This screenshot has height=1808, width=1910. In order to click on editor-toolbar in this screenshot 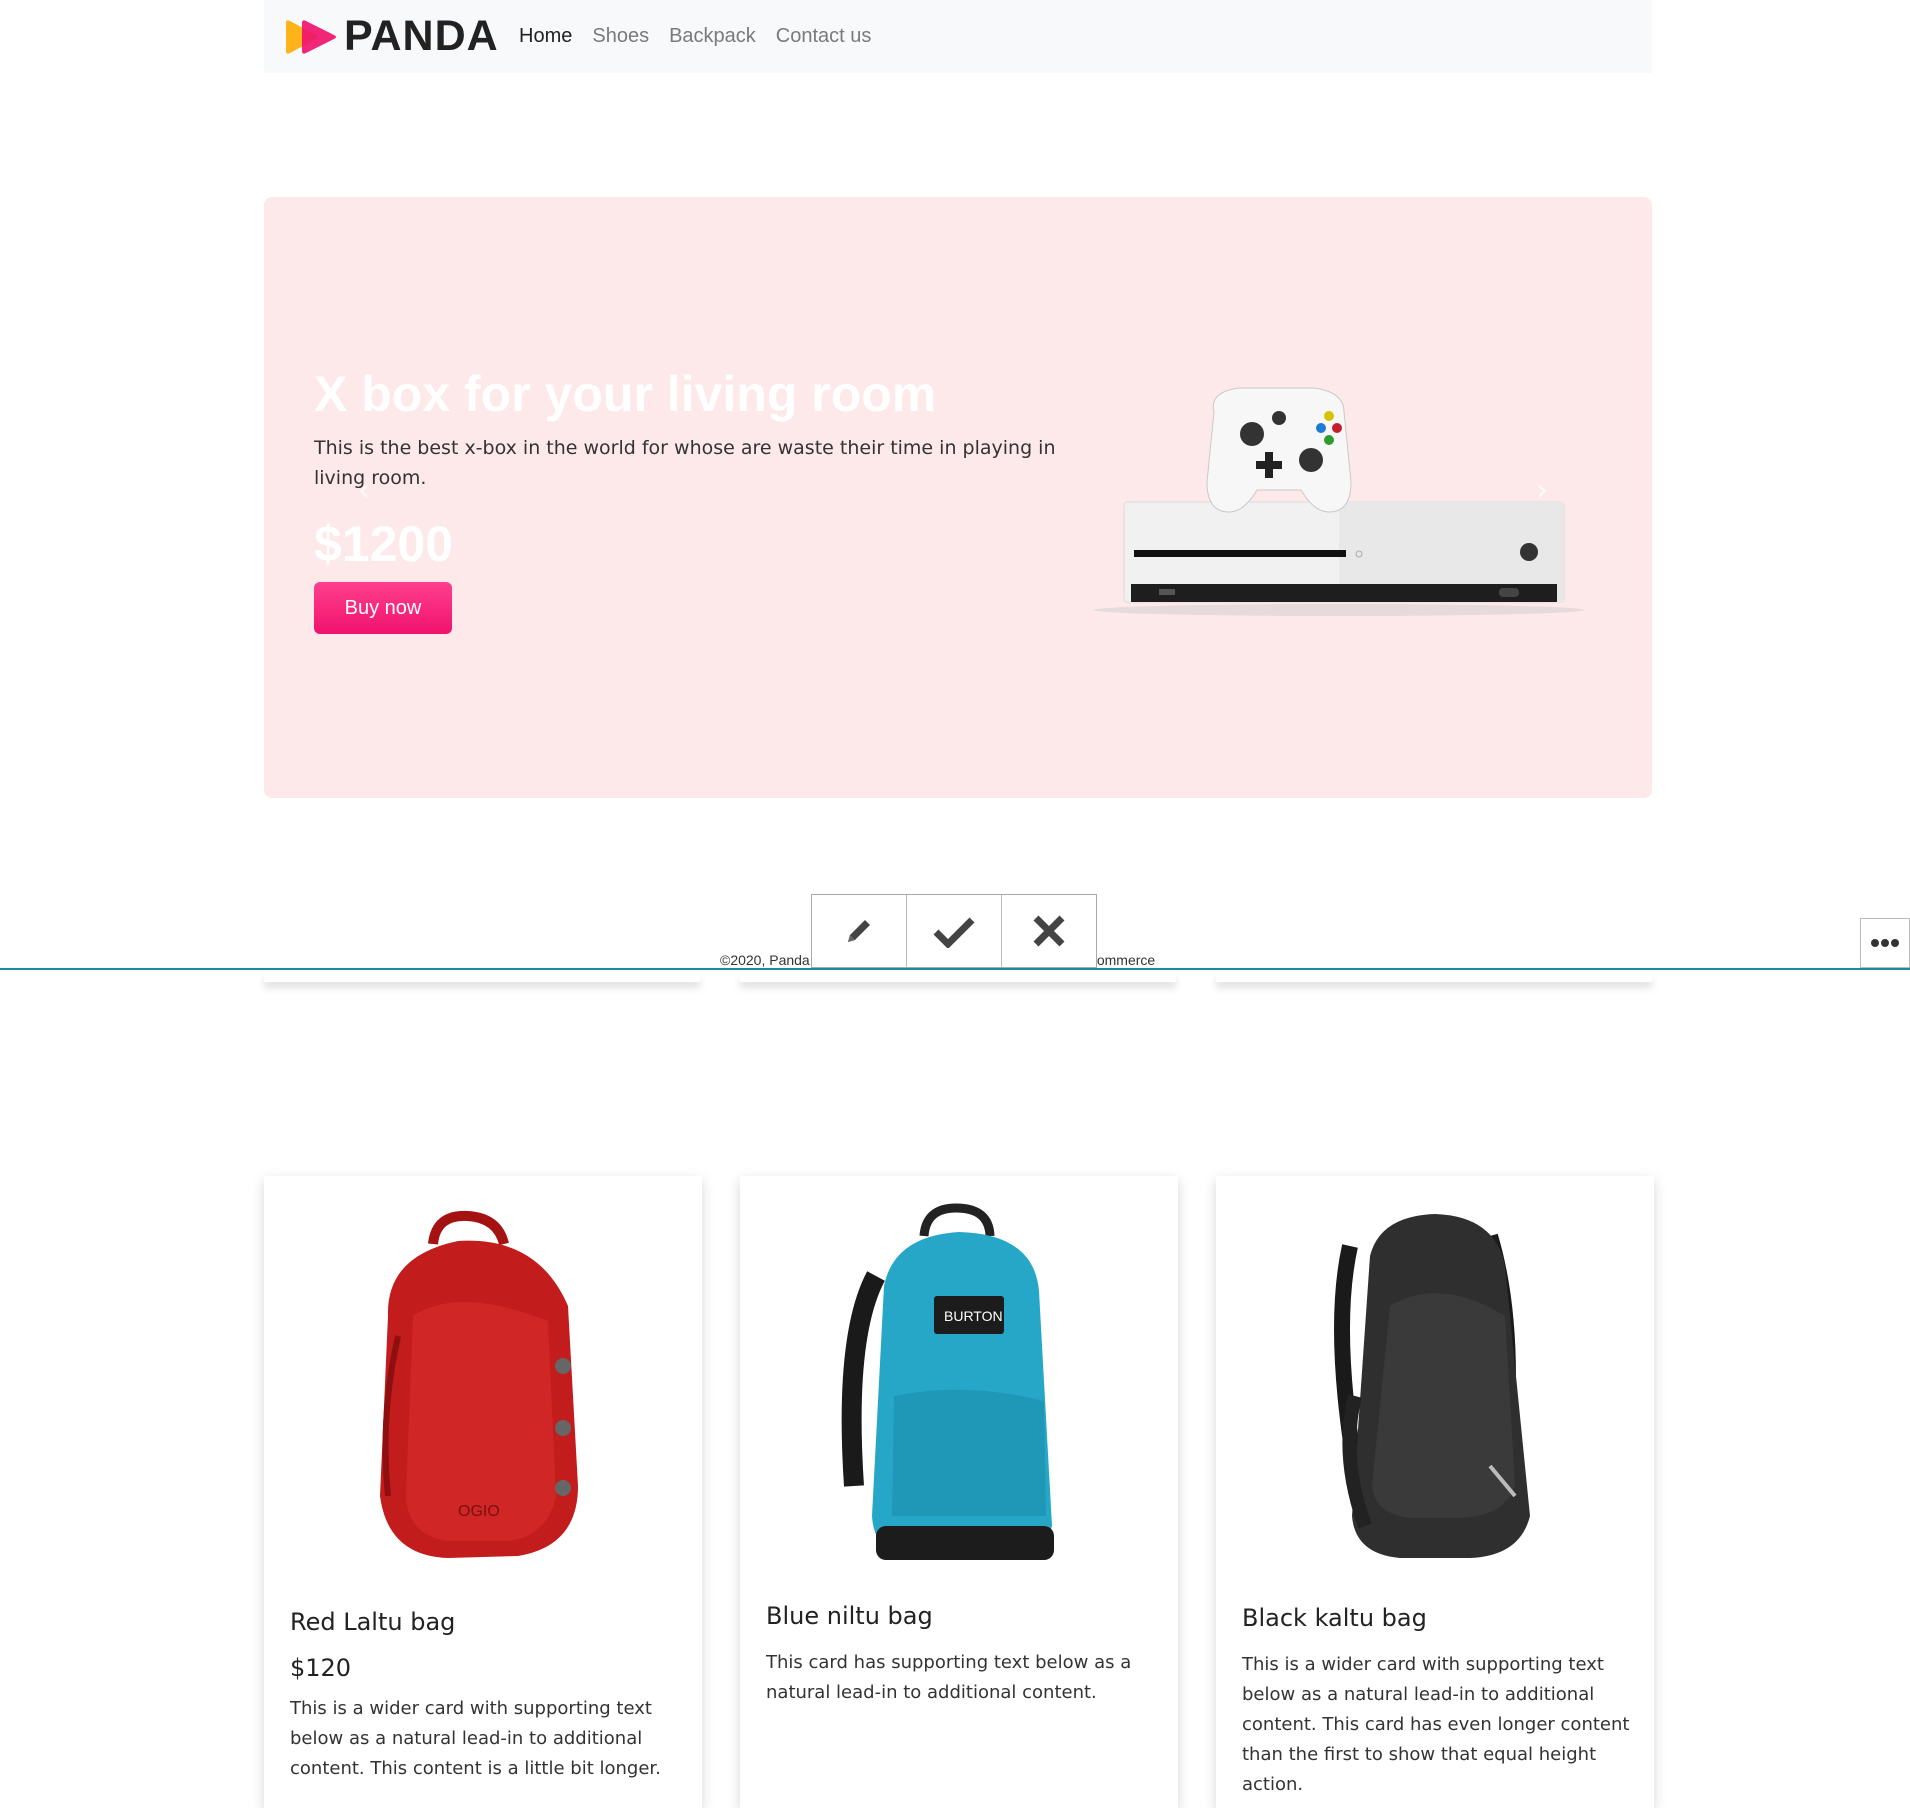, I will do `click(954, 931)`.